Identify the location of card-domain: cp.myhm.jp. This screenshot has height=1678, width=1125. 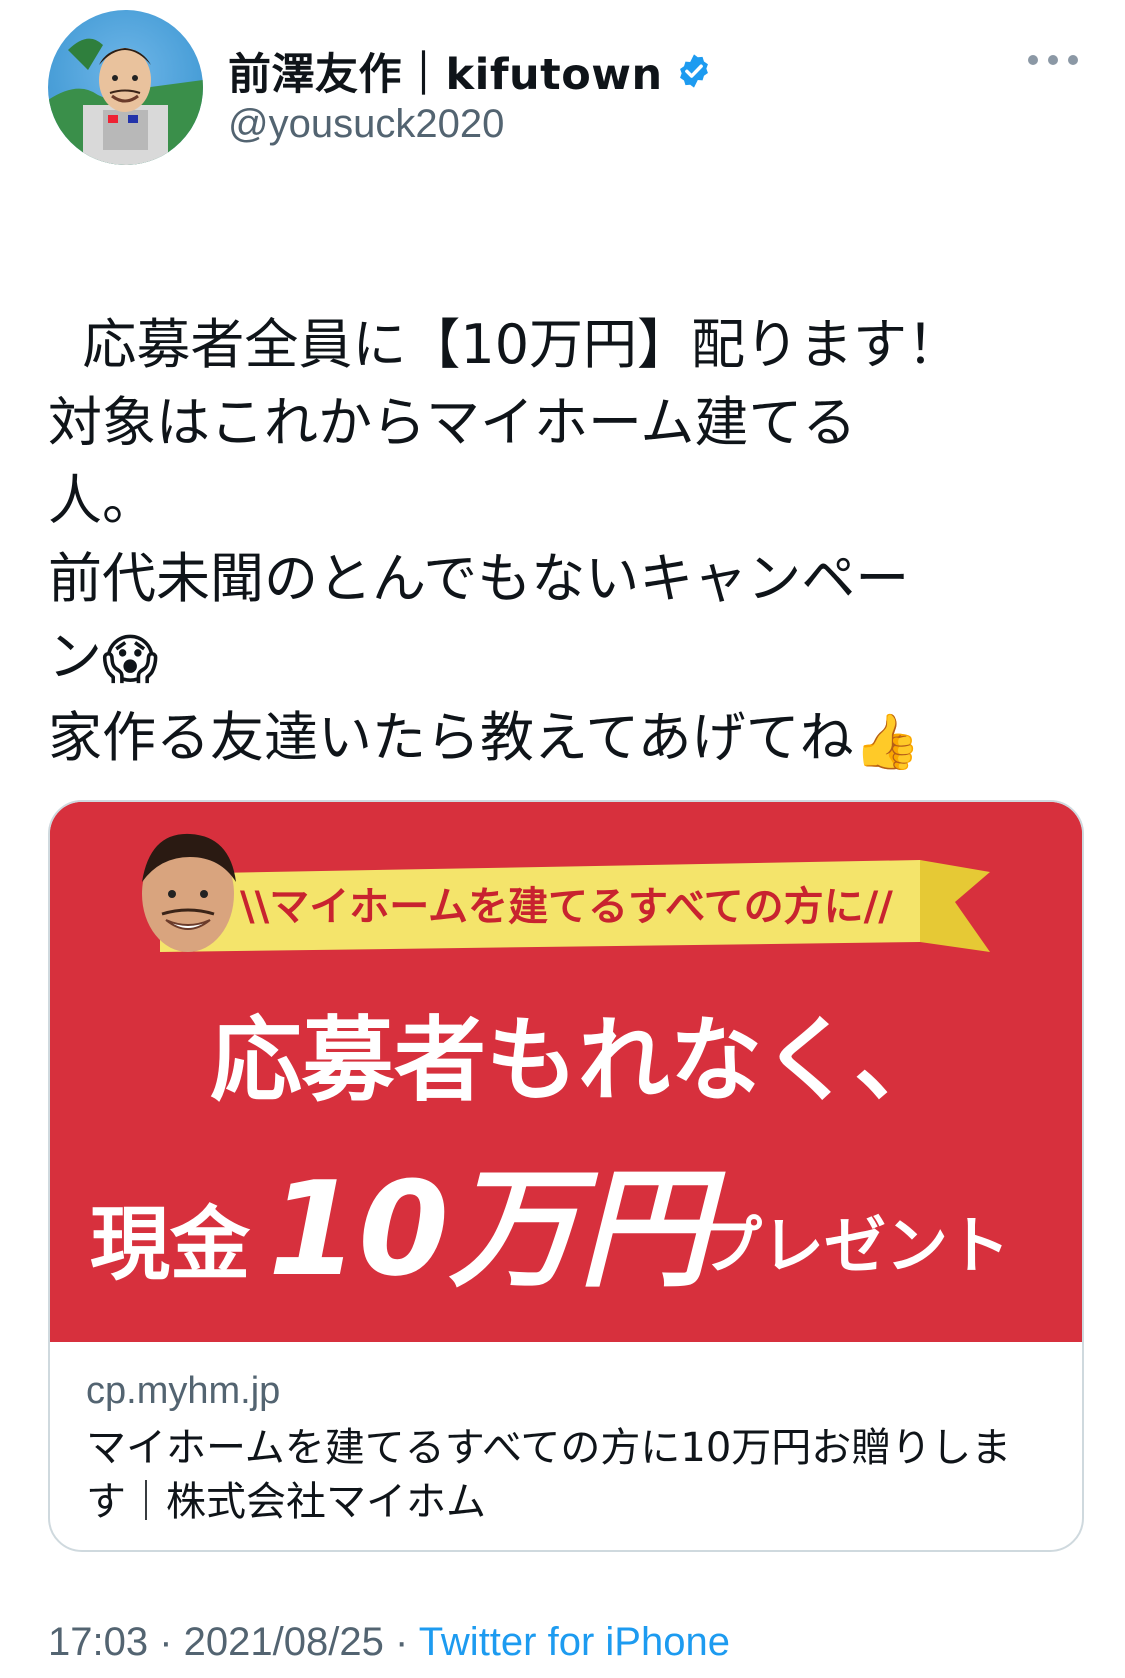
(183, 1391).